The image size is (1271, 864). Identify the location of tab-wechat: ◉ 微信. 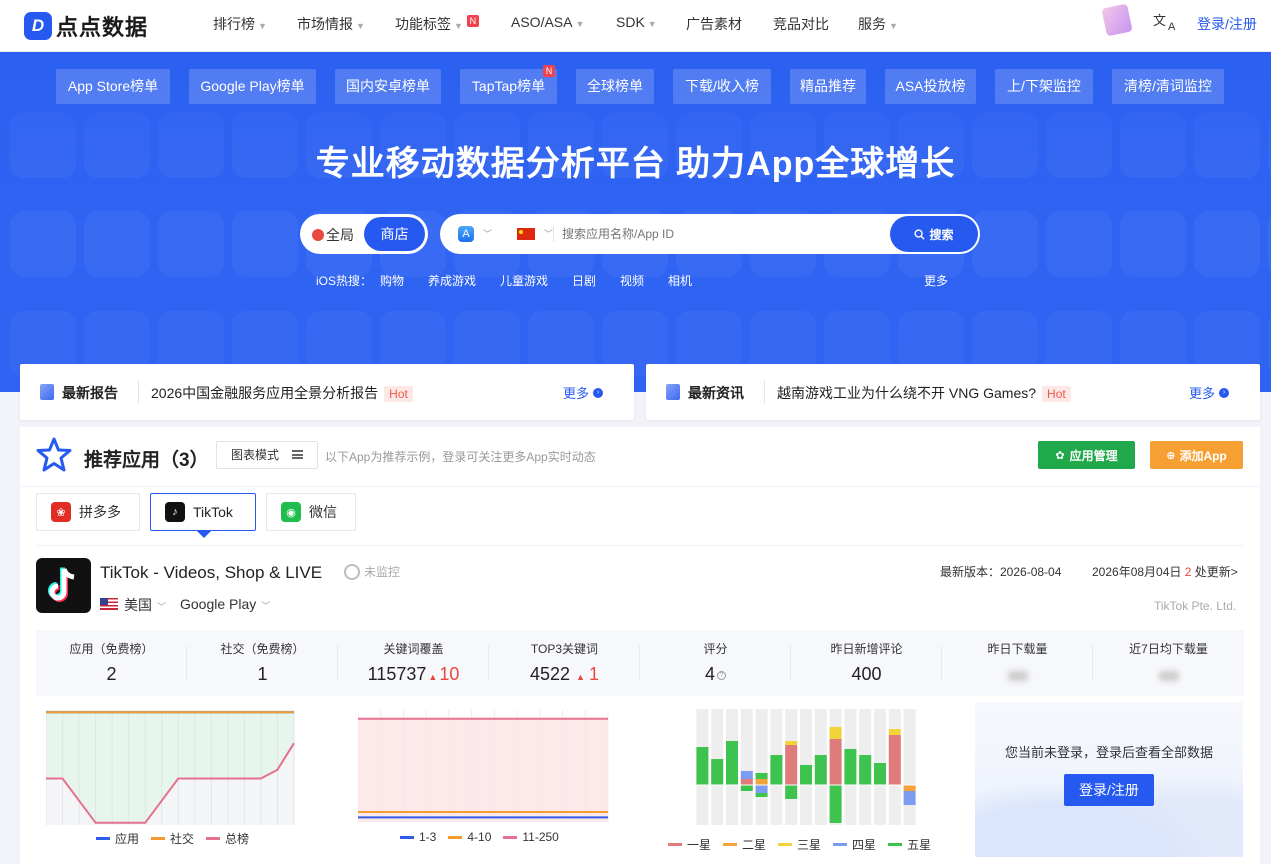
(311, 512).